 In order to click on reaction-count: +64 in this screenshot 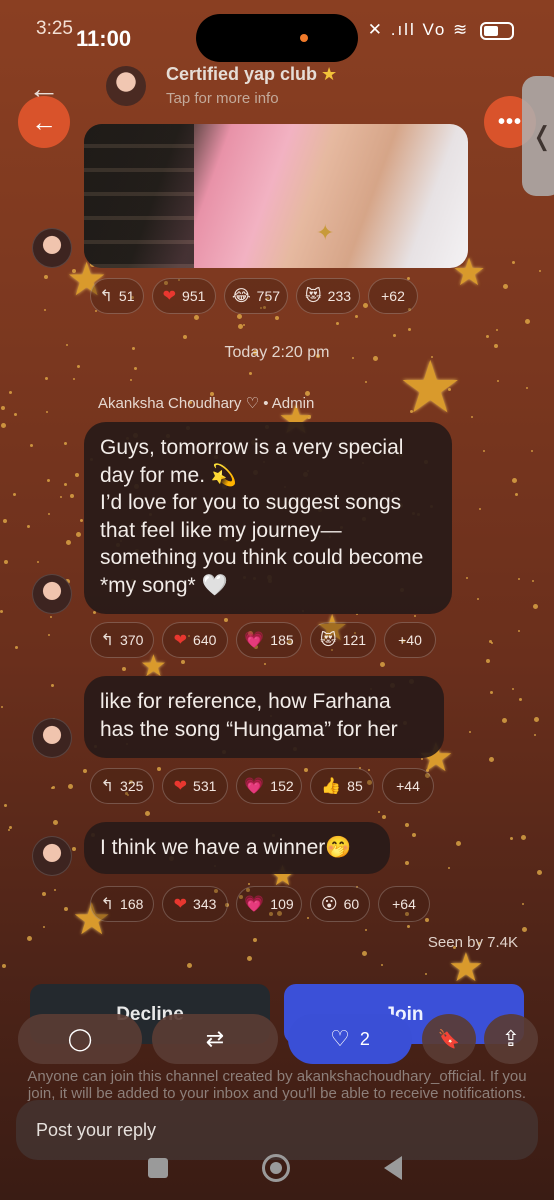, I will do `click(404, 904)`.